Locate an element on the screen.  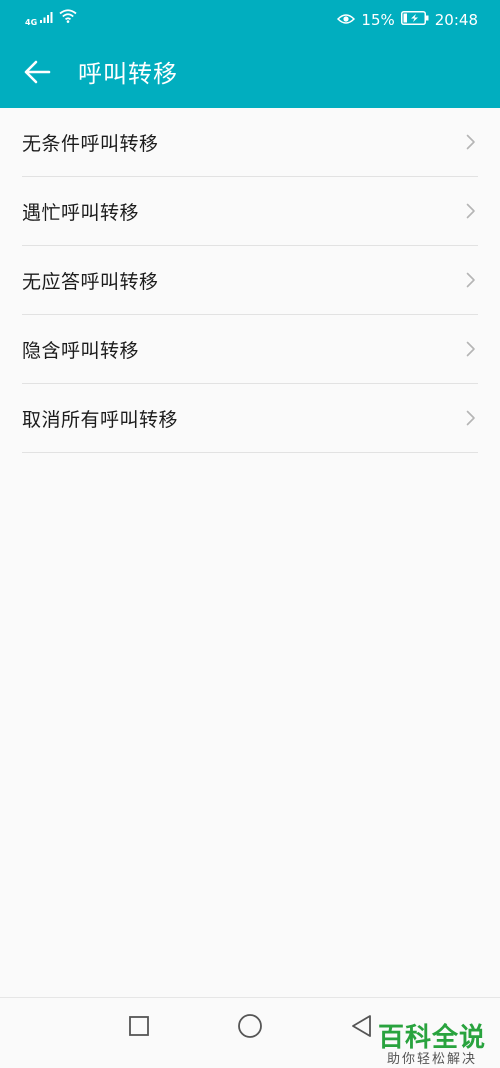
arrow-left-icon is located at coordinates (37, 74).